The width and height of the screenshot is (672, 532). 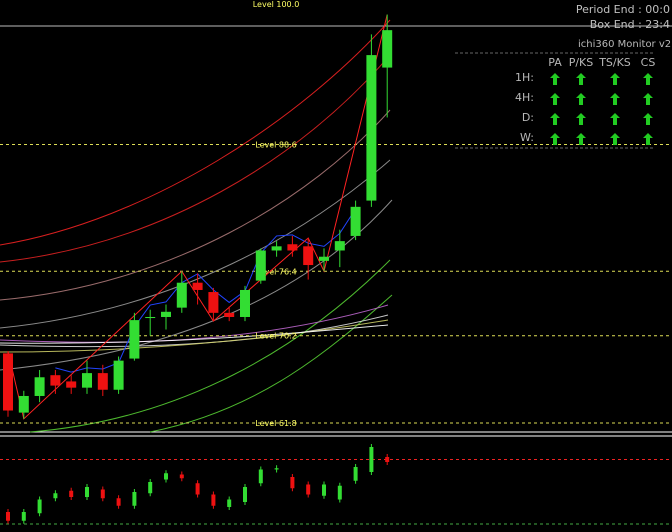 What do you see at coordinates (275, 144) in the screenshot?
I see `fib-level-label: Level 88.6` at bounding box center [275, 144].